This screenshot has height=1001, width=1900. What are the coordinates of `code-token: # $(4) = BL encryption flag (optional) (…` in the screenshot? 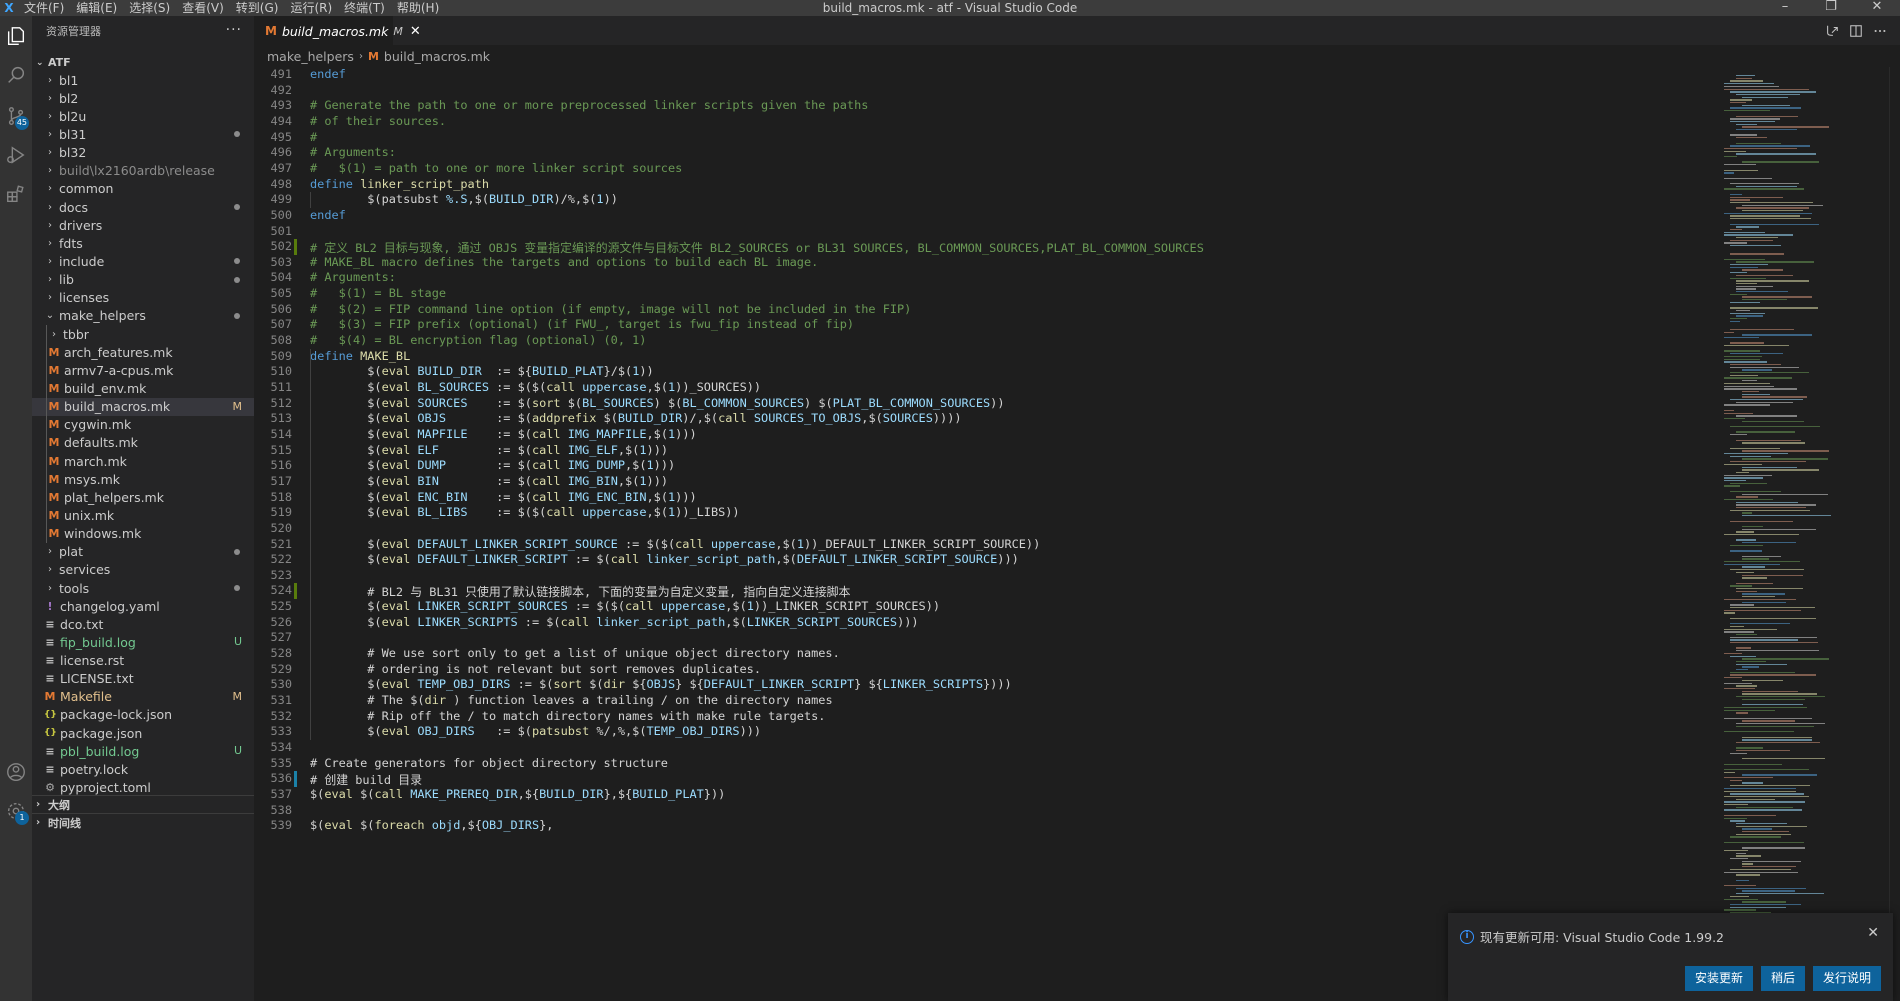 It's located at (478, 340).